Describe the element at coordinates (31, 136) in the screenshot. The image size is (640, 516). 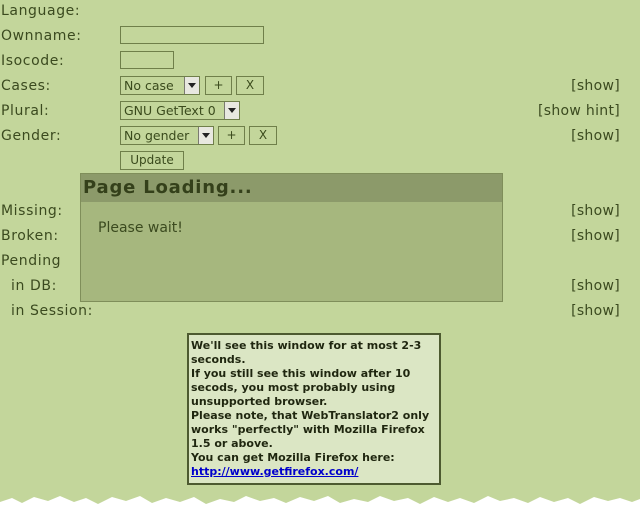
I see `gender-label: Gender:` at that location.